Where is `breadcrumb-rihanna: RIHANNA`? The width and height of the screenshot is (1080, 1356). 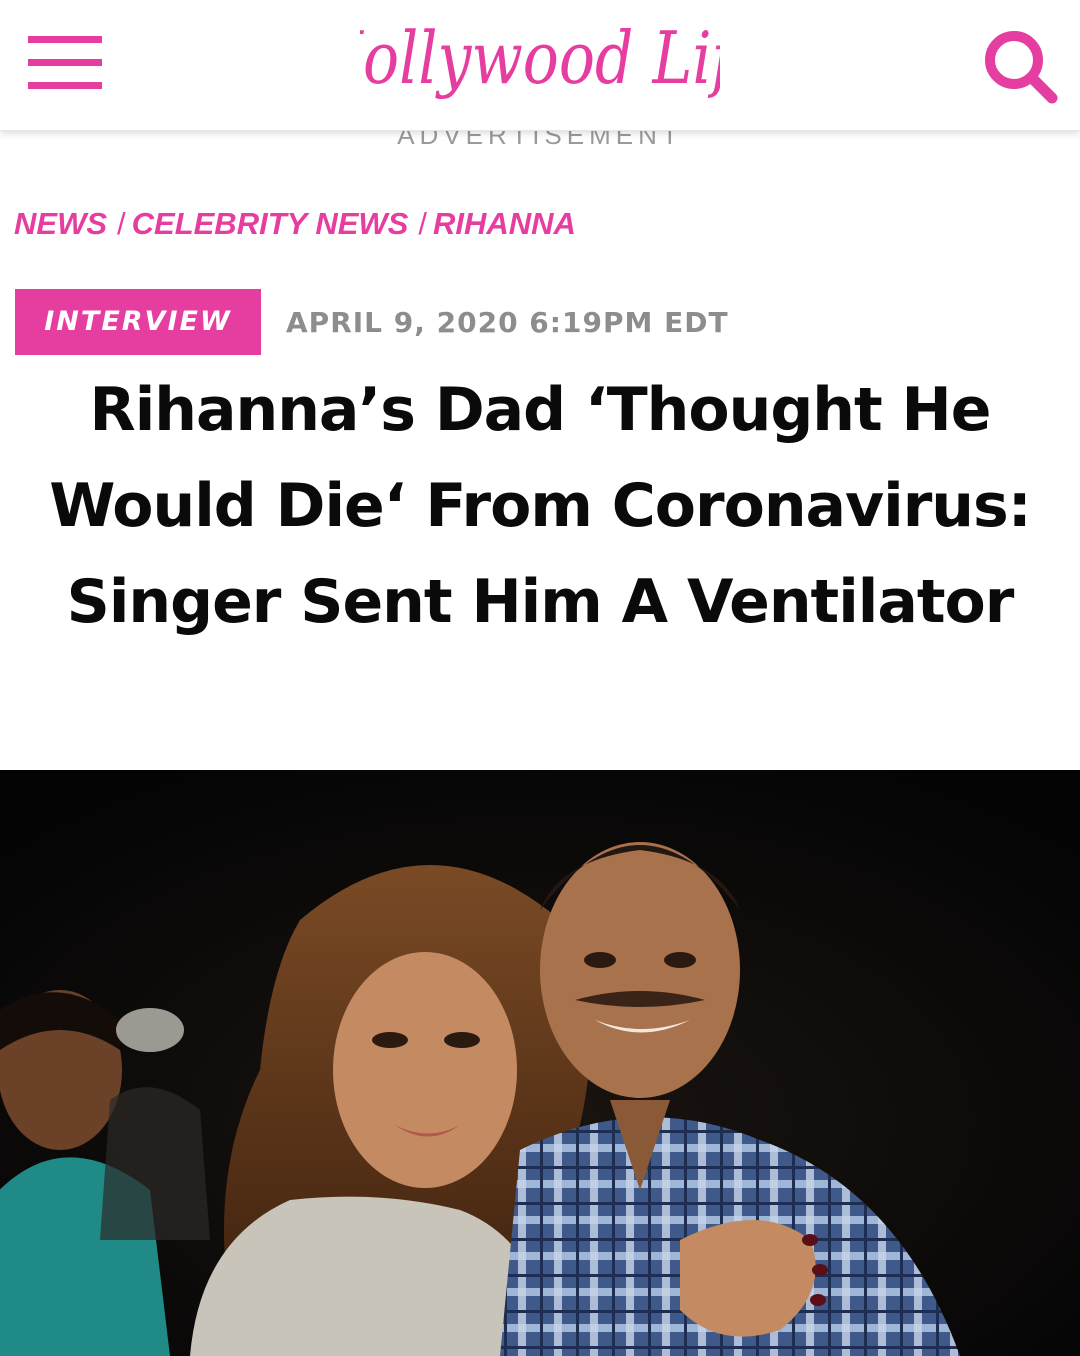 breadcrumb-rihanna: RIHANNA is located at coordinates (504, 223).